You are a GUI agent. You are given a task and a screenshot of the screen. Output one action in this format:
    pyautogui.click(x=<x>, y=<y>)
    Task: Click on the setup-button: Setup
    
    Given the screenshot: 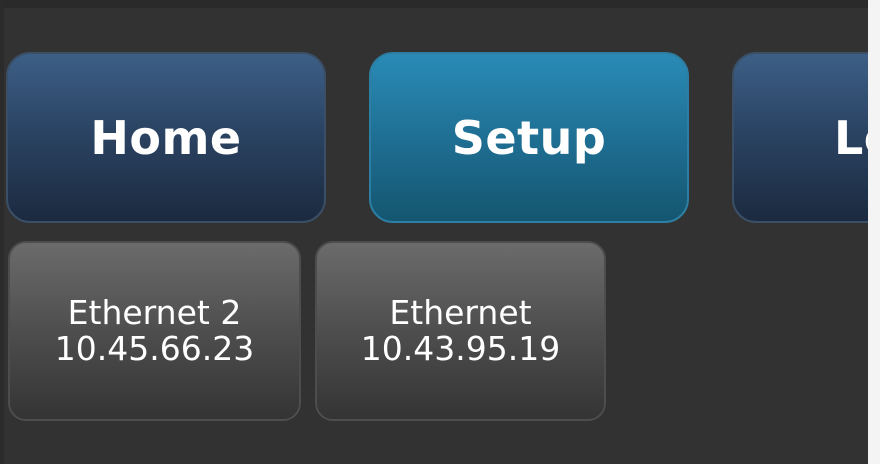 What is the action you would take?
    pyautogui.click(x=529, y=137)
    